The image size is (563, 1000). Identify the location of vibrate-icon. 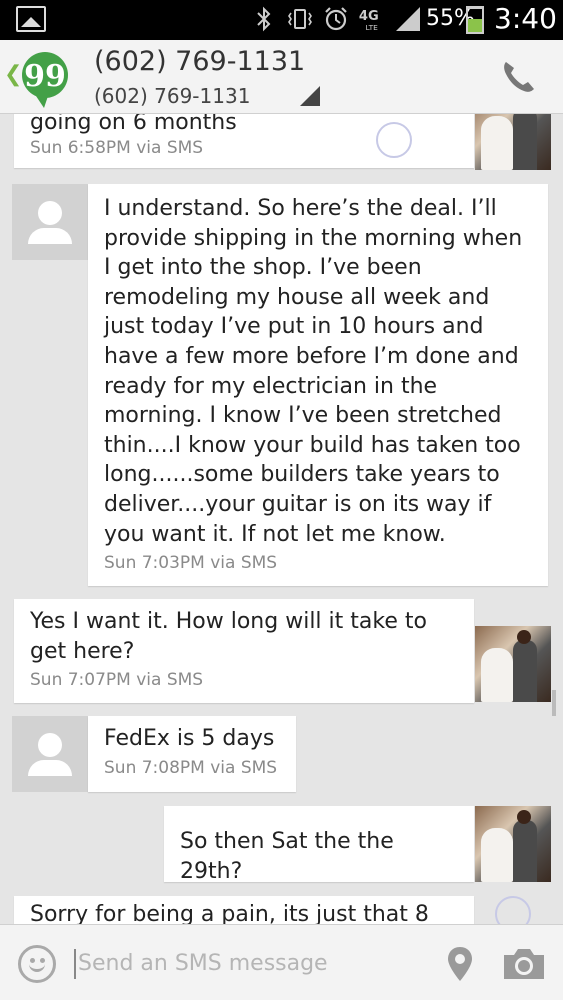
(300, 19).